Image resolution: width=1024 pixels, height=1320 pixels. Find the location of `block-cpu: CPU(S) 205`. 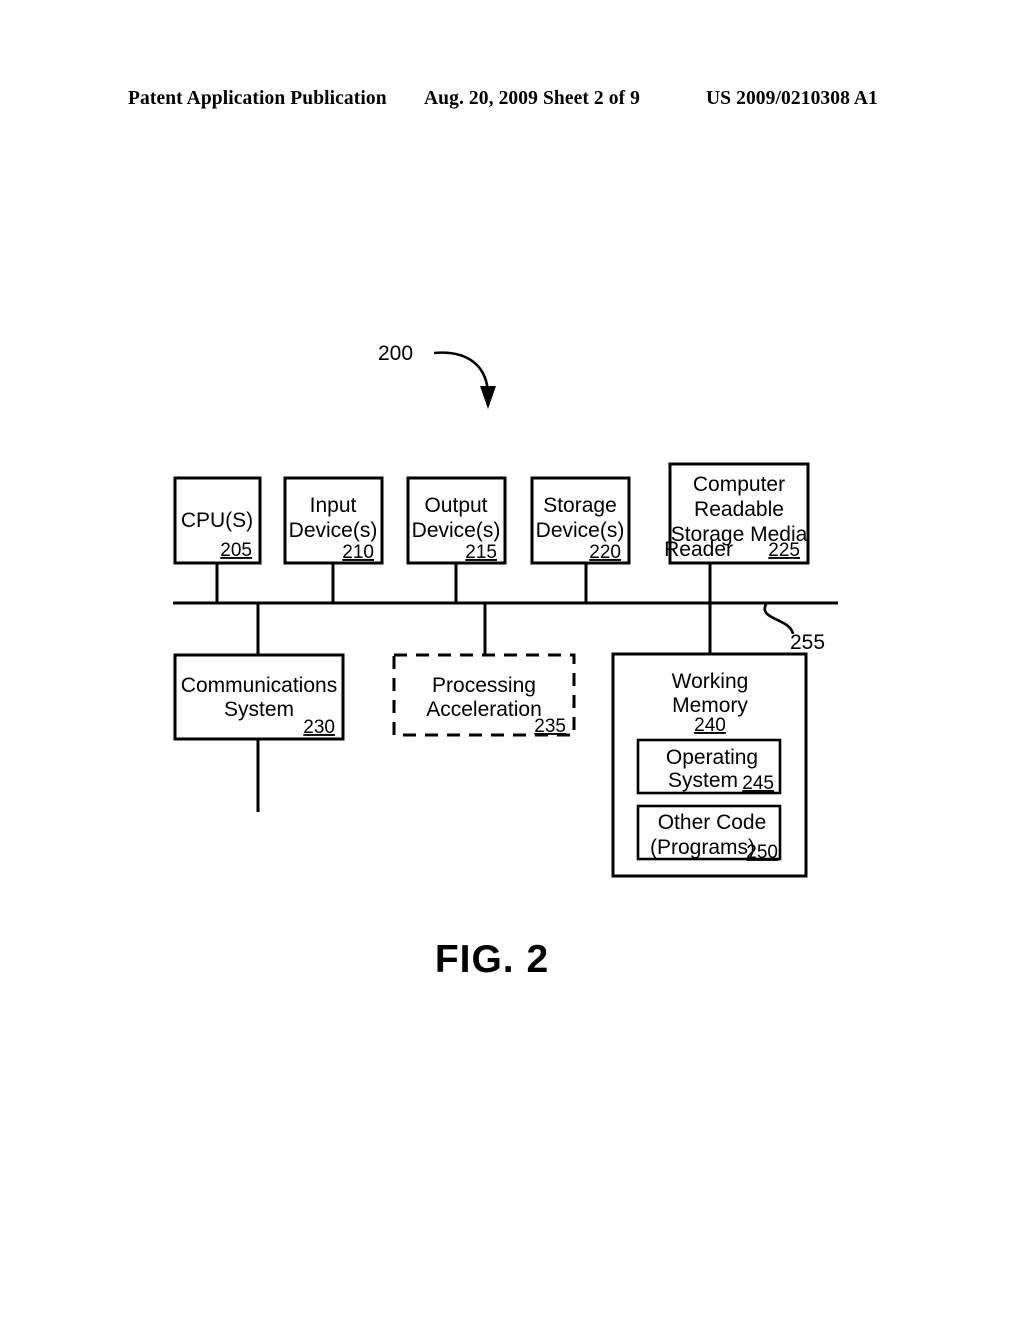

block-cpu: CPU(S) 205 is located at coordinates (217, 520).